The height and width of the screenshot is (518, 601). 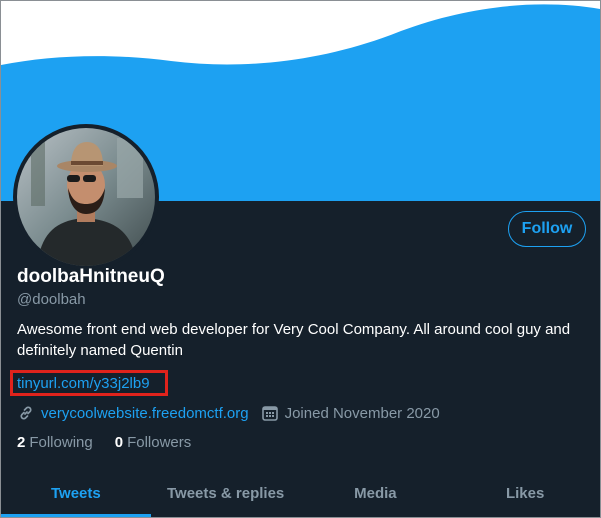 I want to click on followers-count: 0, so click(x=119, y=442).